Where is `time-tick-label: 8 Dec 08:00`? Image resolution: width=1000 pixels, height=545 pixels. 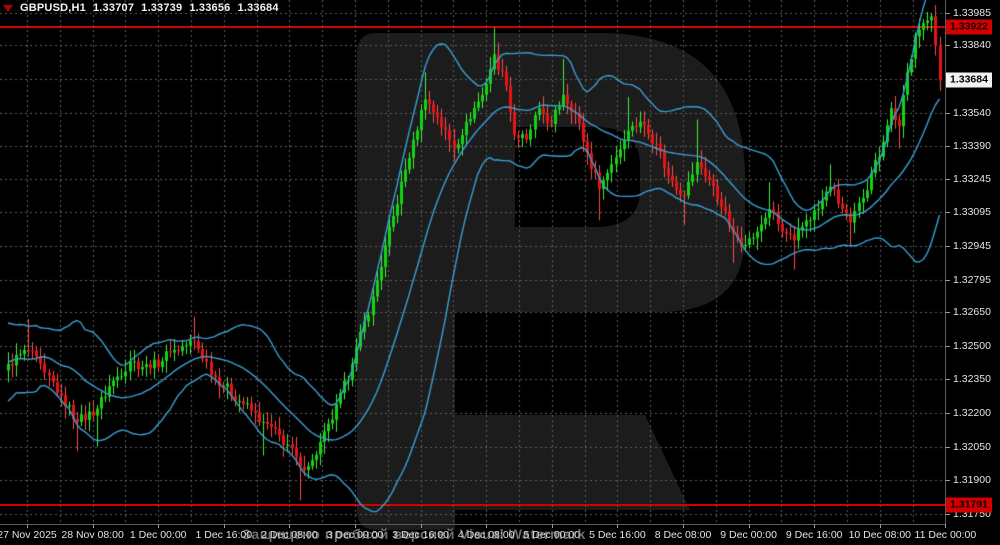 time-tick-label: 8 Dec 08:00 is located at coordinates (683, 535).